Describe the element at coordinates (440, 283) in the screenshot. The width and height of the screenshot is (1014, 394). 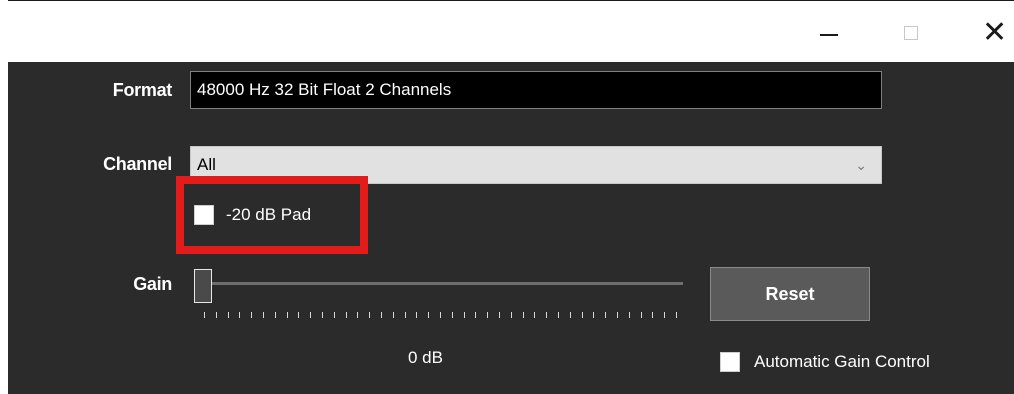
I see `gain-slider-track` at that location.